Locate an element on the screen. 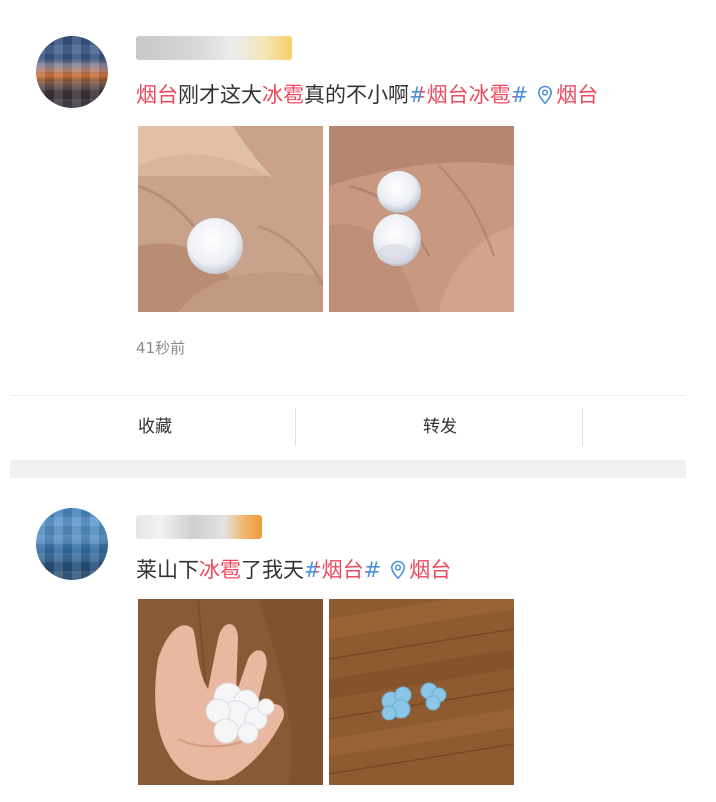 The height and width of the screenshot is (802, 716). post-action-bar: 收藏 转发 is located at coordinates (348, 427).